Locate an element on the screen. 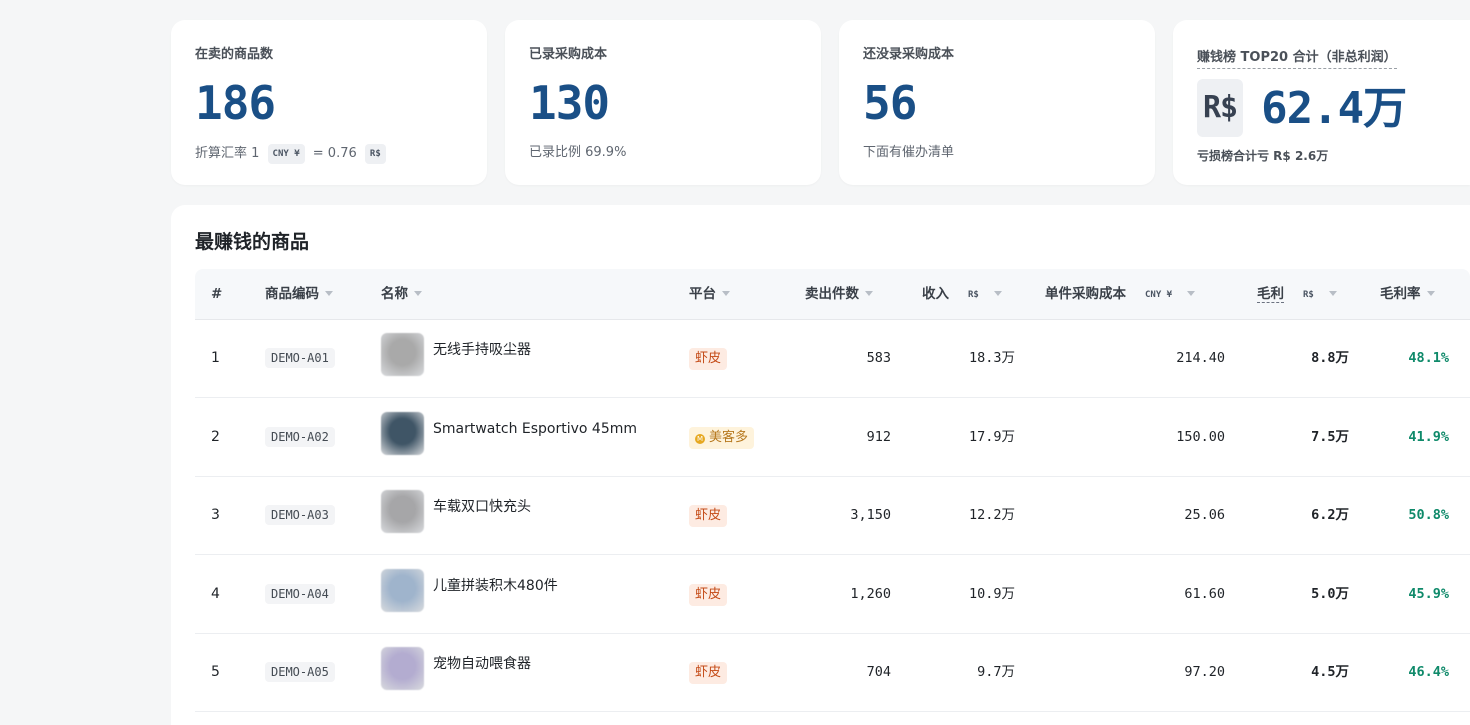 The image size is (1470, 725). row-cost: 214.40 is located at coordinates (1200, 358).